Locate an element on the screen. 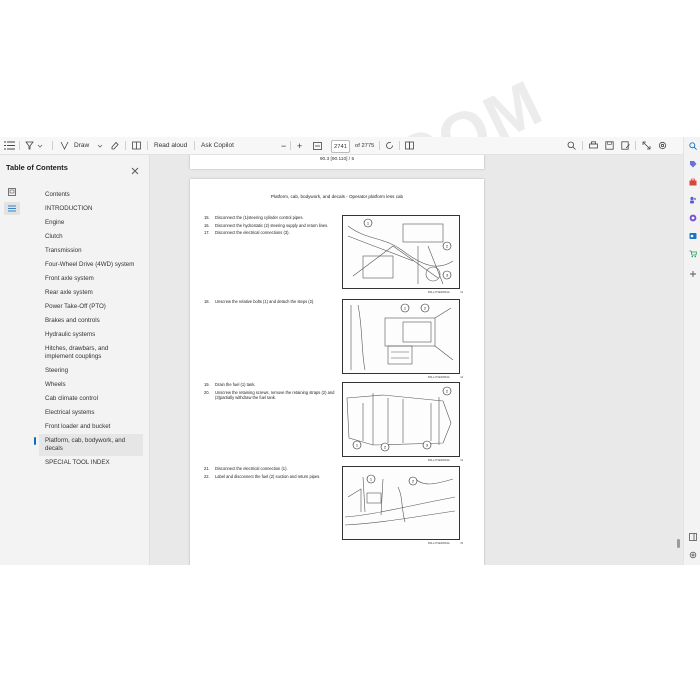 The width and height of the screenshot is (700, 700). thumbnail-icon is located at coordinates (12, 191).